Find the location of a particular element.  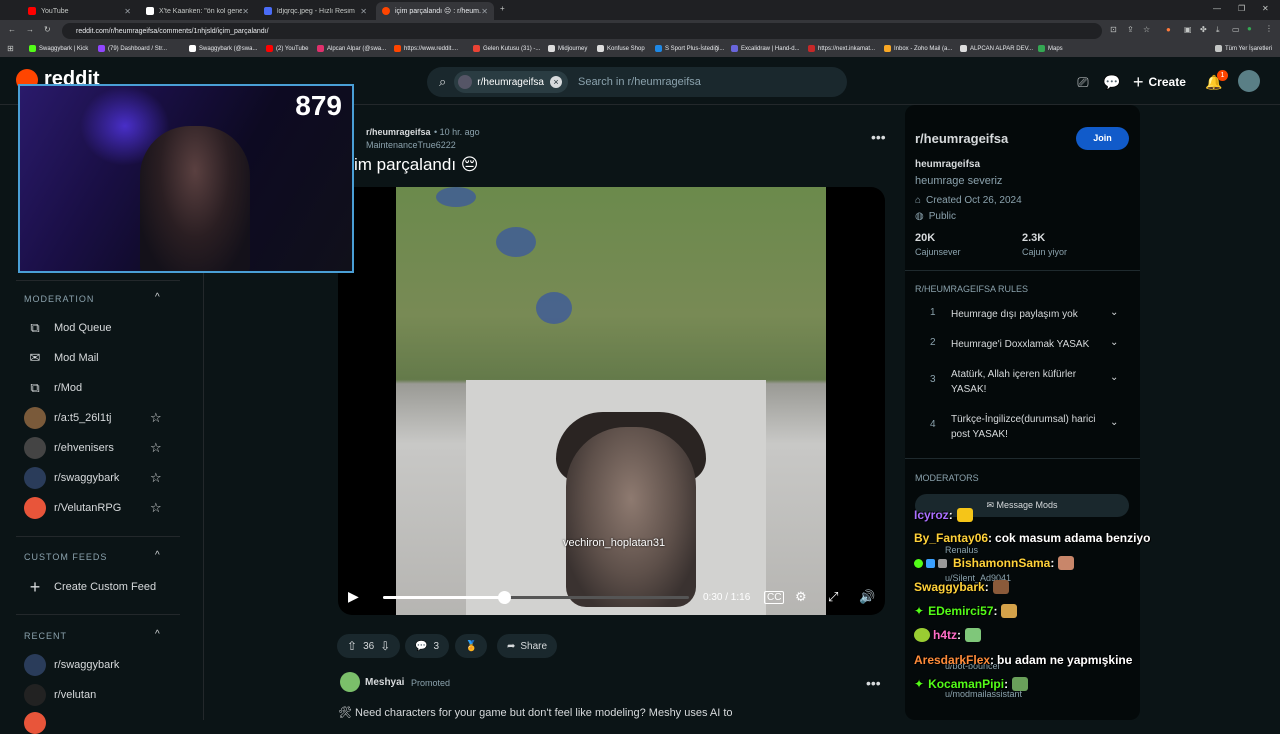

nav-recent-item: r/velutan is located at coordinates (99, 695).